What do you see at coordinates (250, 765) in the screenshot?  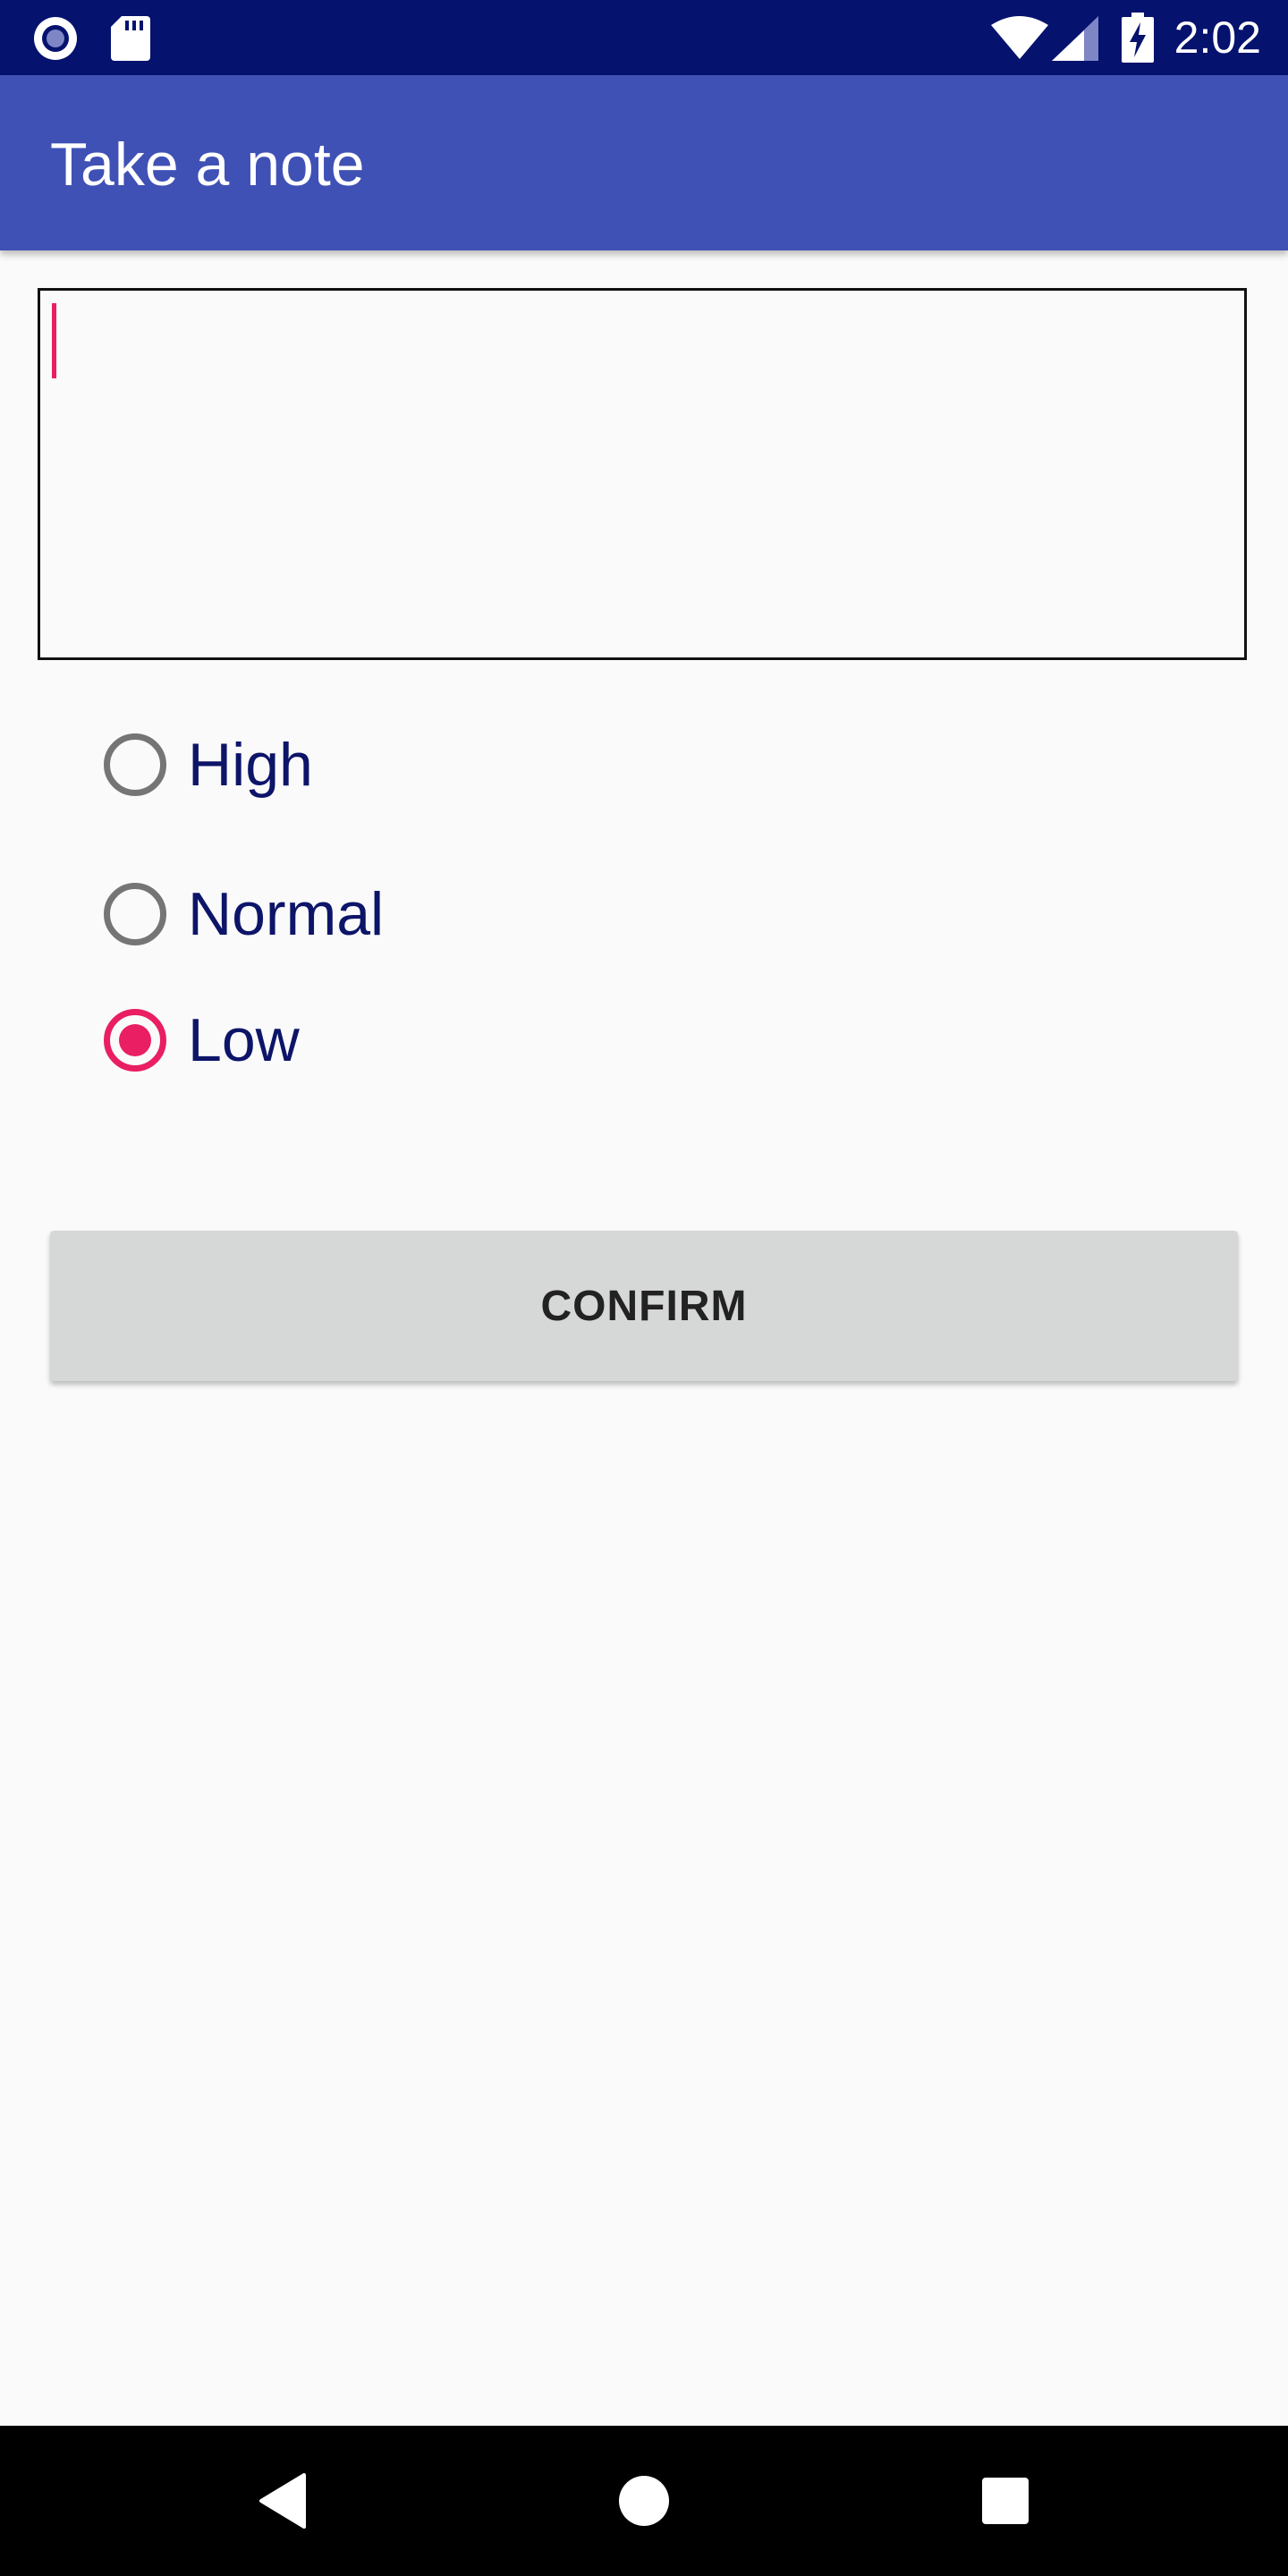 I see `radio-high-label: High` at bounding box center [250, 765].